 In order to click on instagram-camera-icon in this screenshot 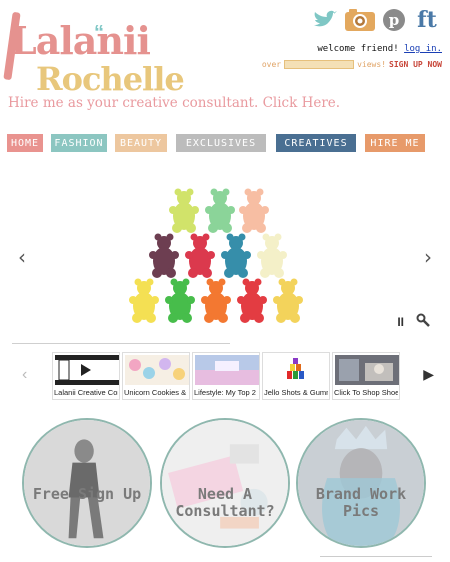, I will do `click(360, 20)`.